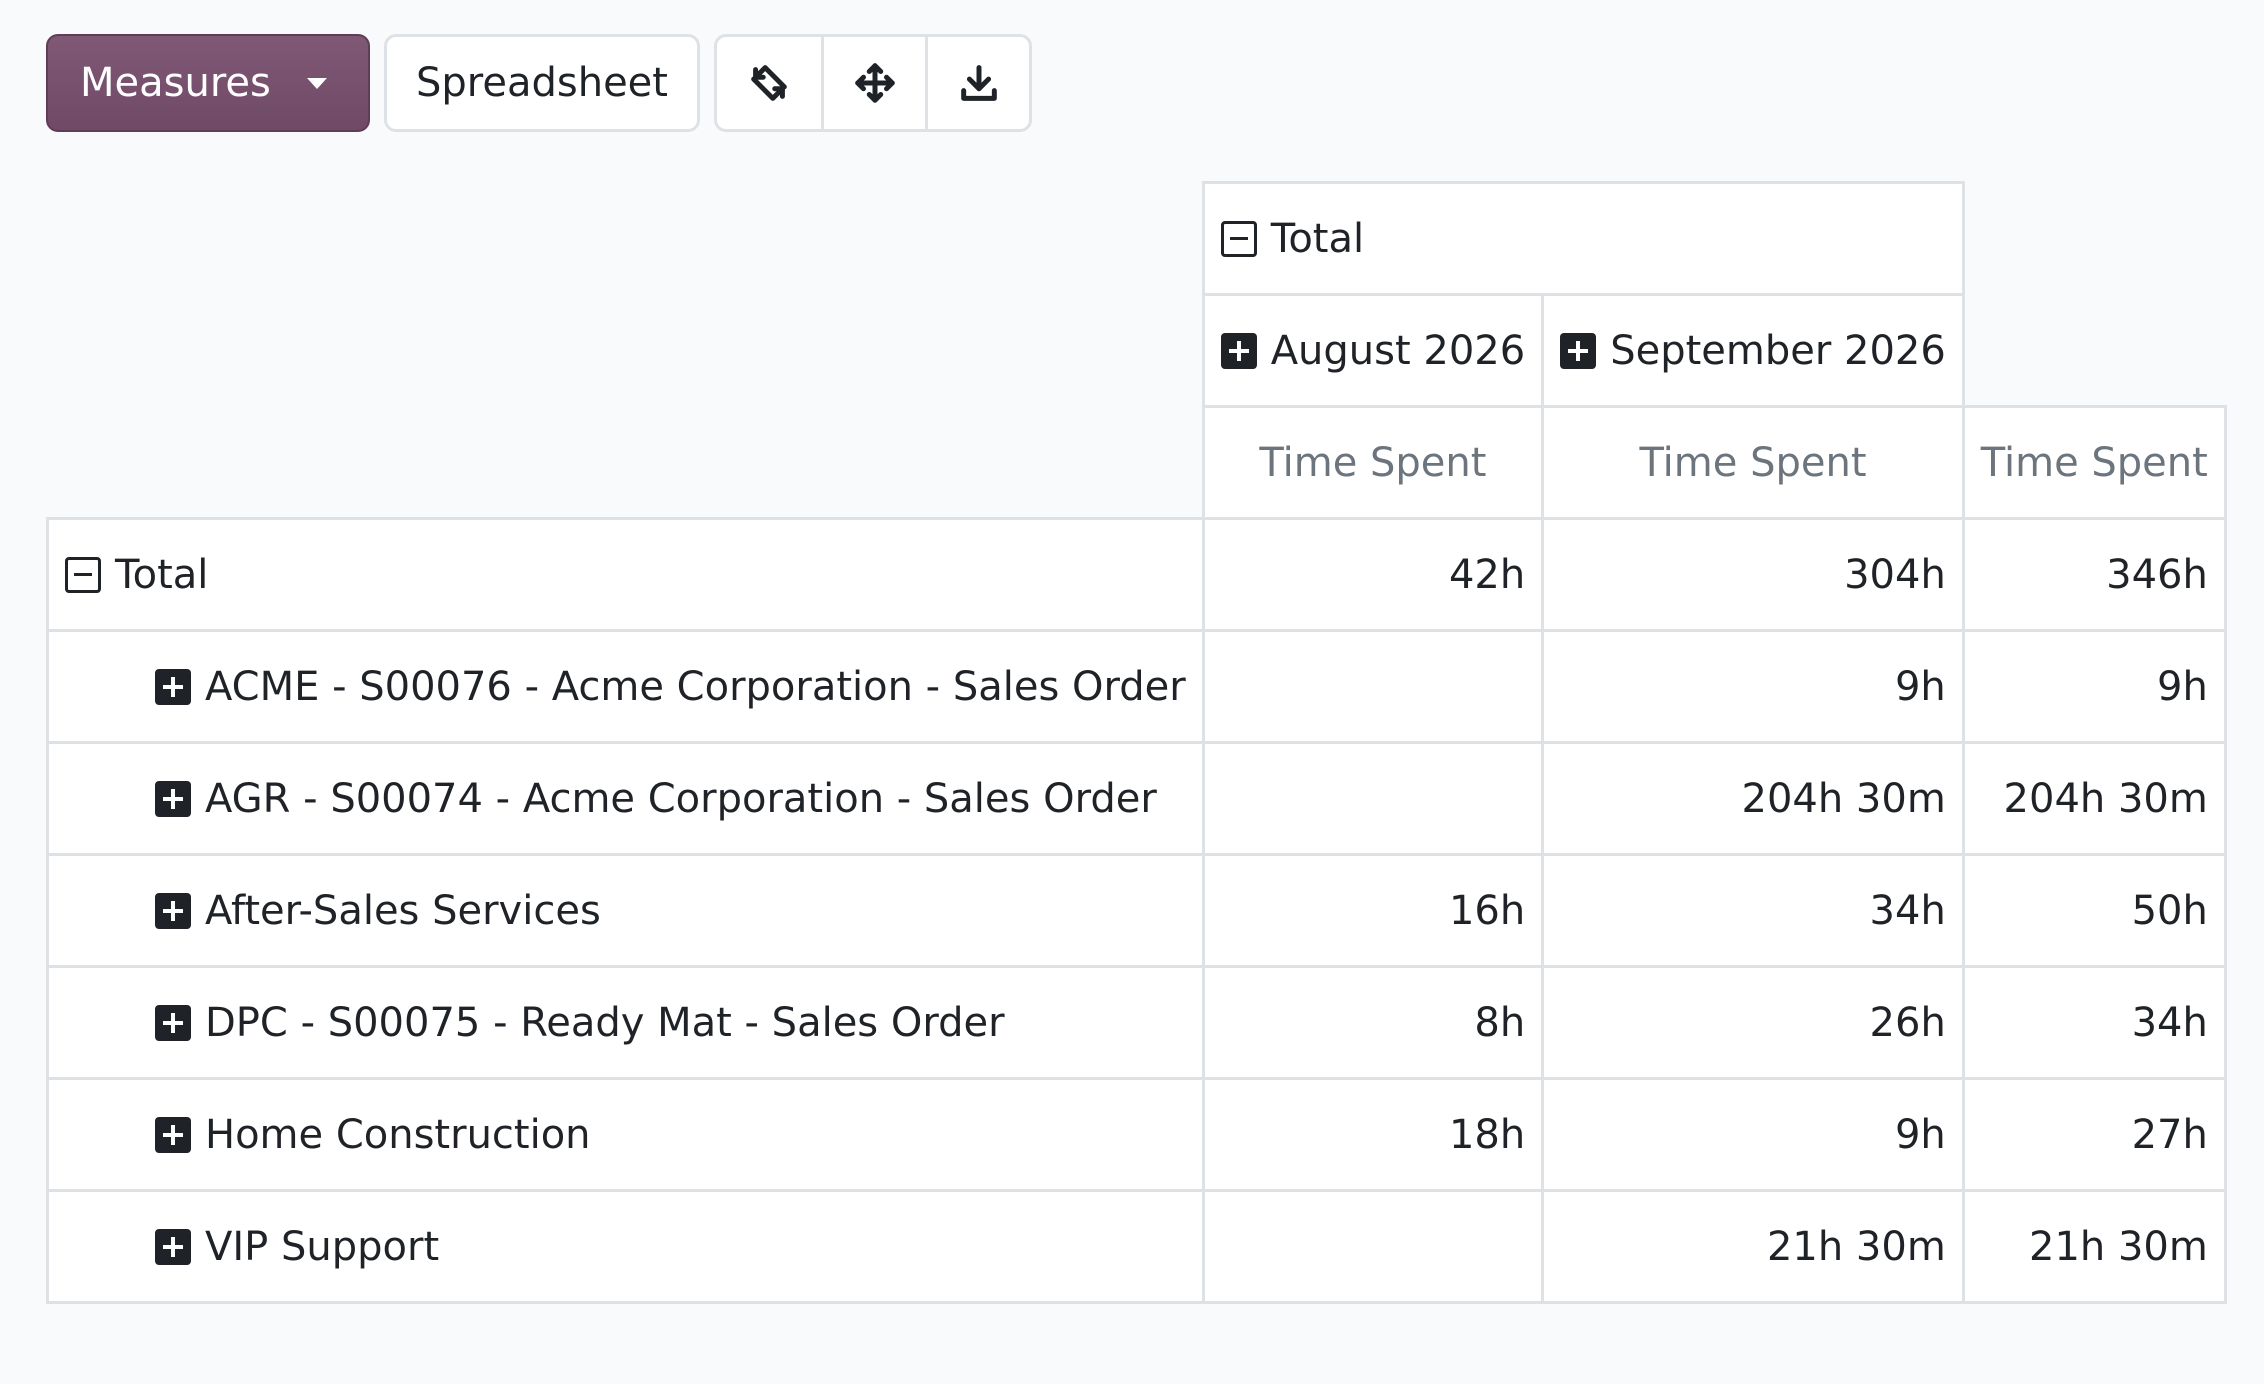 This screenshot has width=2264, height=1384. Describe the element at coordinates (175, 83) in the screenshot. I see `measures-button-label: Measures` at that location.